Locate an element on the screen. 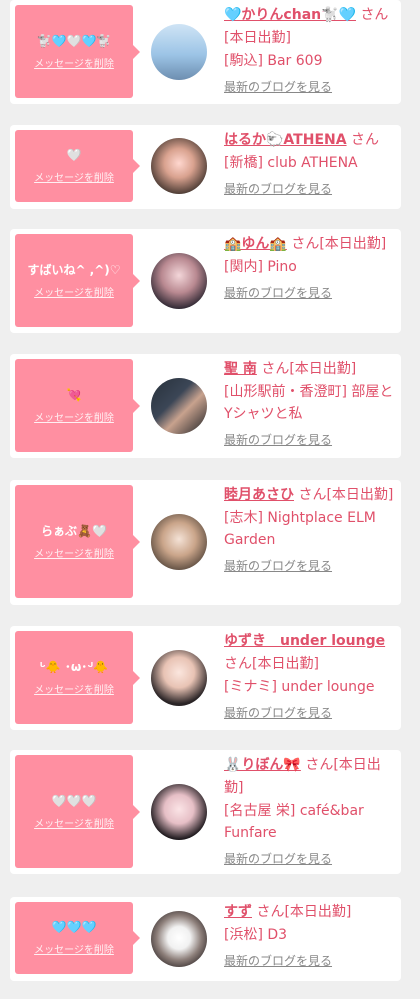  shop-text: [駒込] Bar 609 is located at coordinates (273, 61).